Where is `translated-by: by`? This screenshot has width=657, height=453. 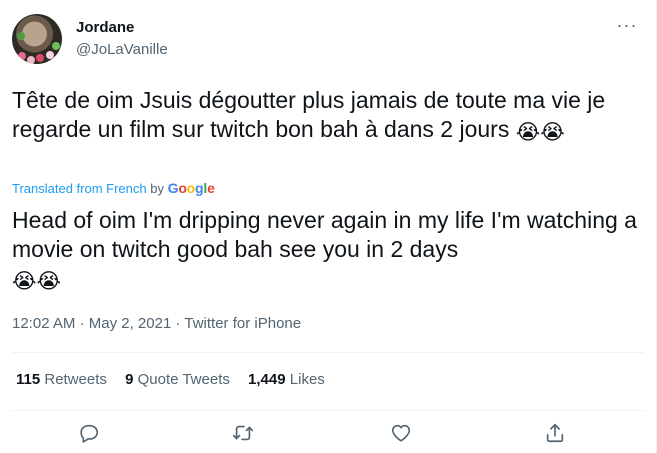 translated-by: by is located at coordinates (157, 188).